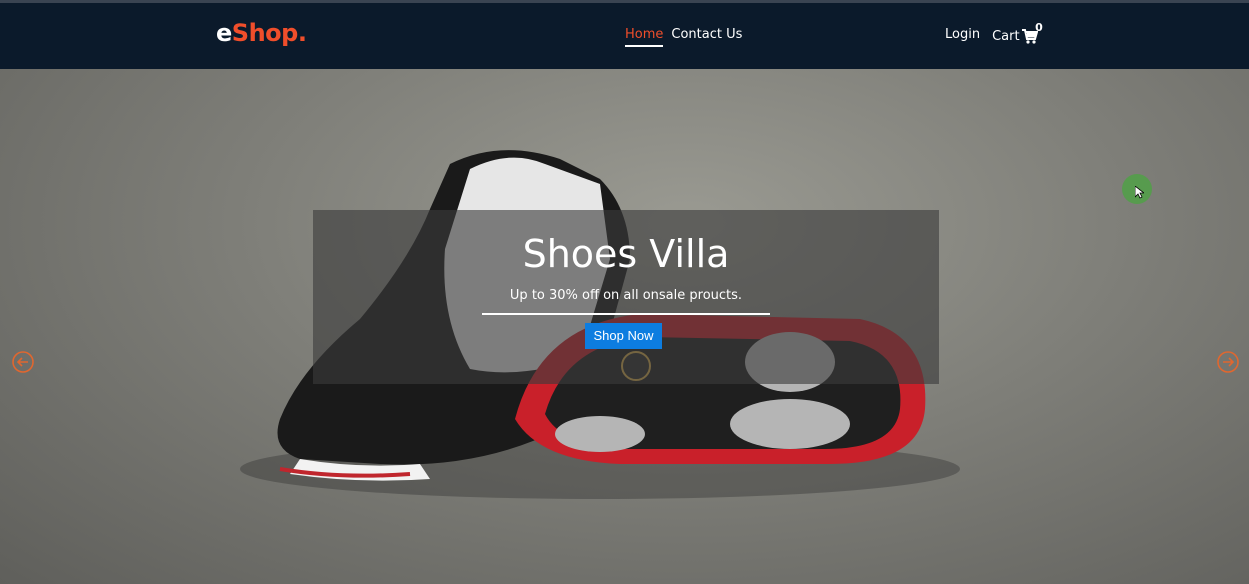  I want to click on carousel-prev-button, so click(23, 362).